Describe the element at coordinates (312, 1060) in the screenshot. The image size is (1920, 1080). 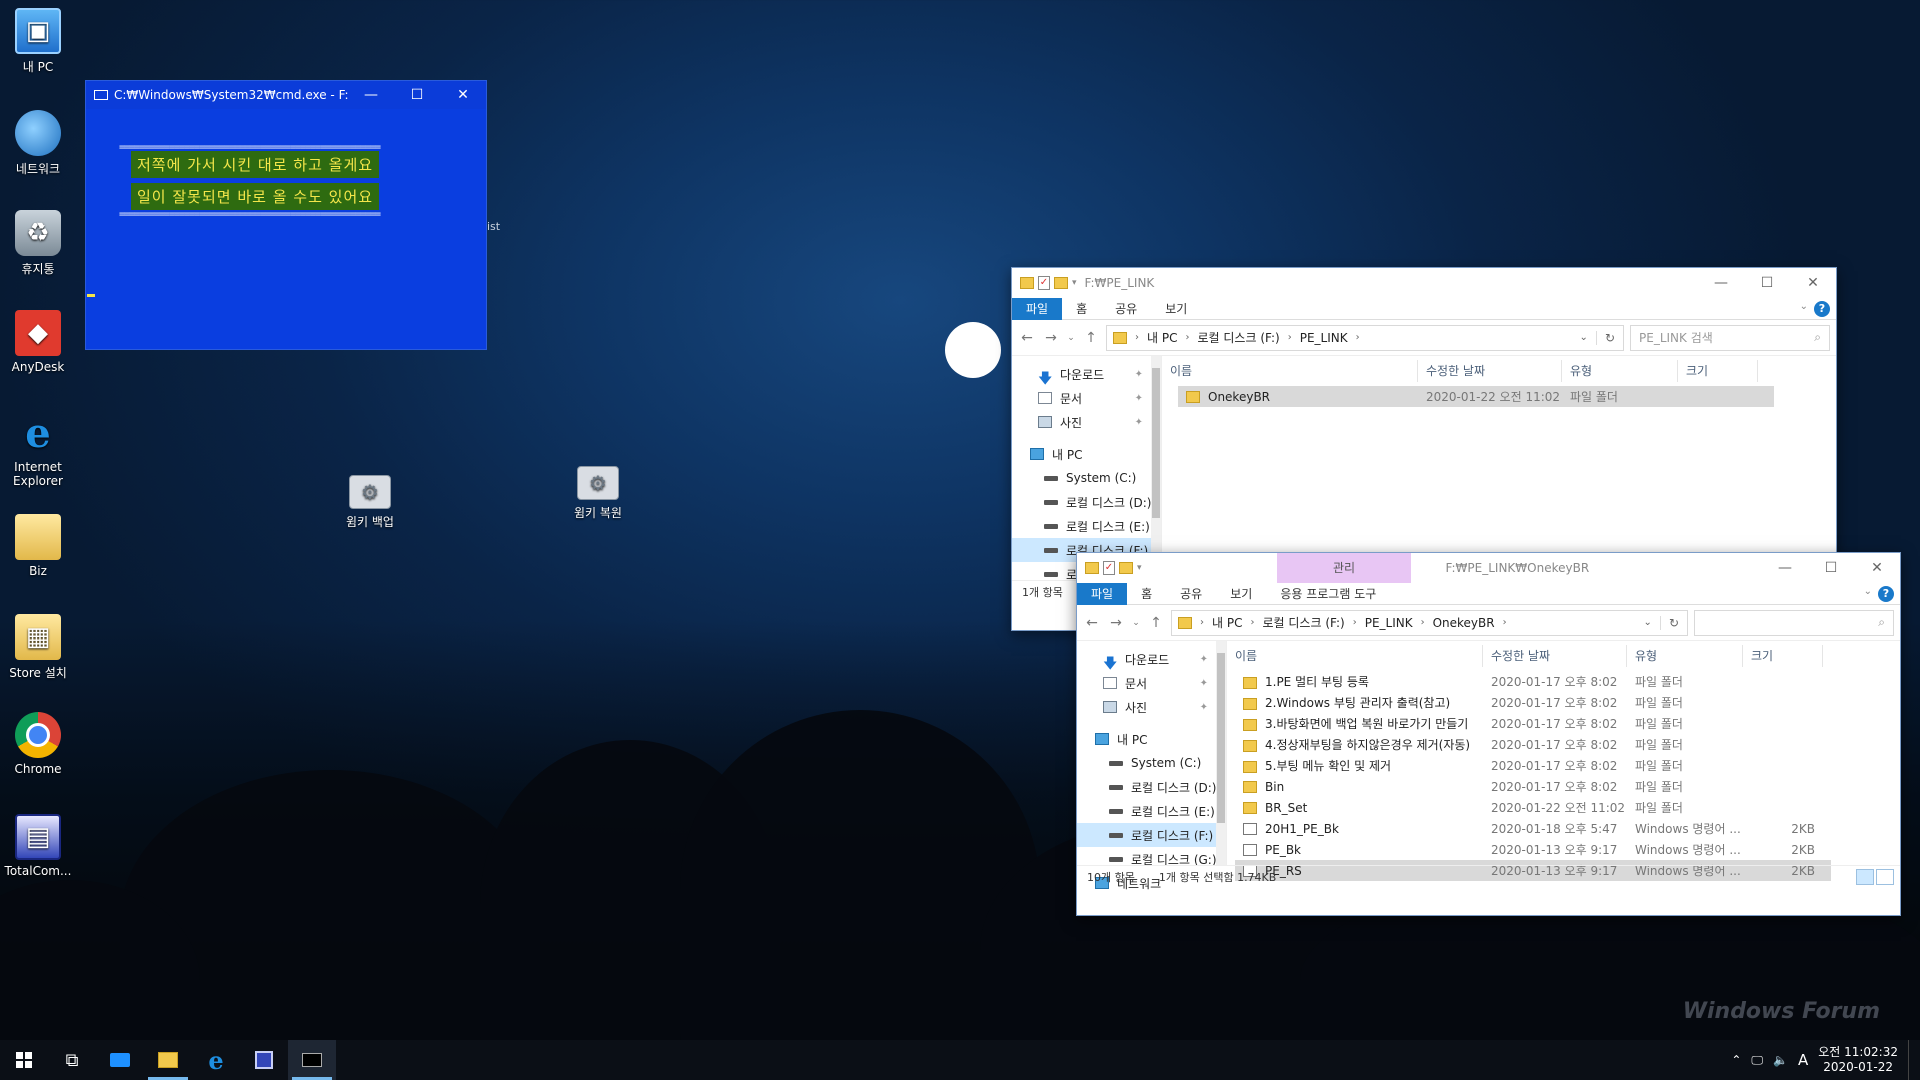
I see `taskbar-cmd` at that location.